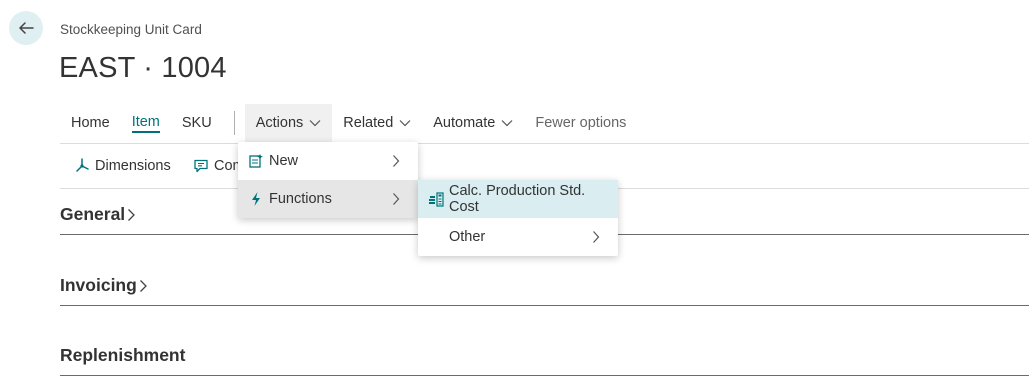 The image size is (1029, 380). Describe the element at coordinates (201, 166) in the screenshot. I see `comment-icon` at that location.